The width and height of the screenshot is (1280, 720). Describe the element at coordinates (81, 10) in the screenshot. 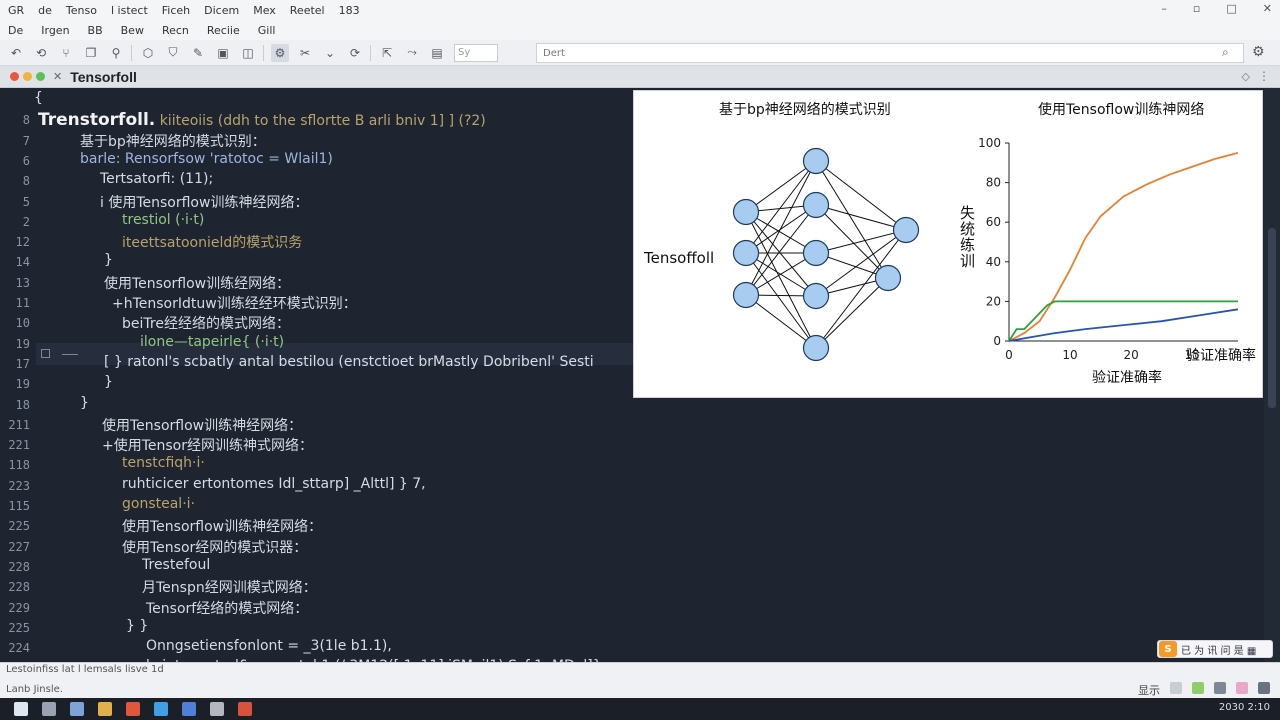

I see `menu-item: Tenso` at that location.